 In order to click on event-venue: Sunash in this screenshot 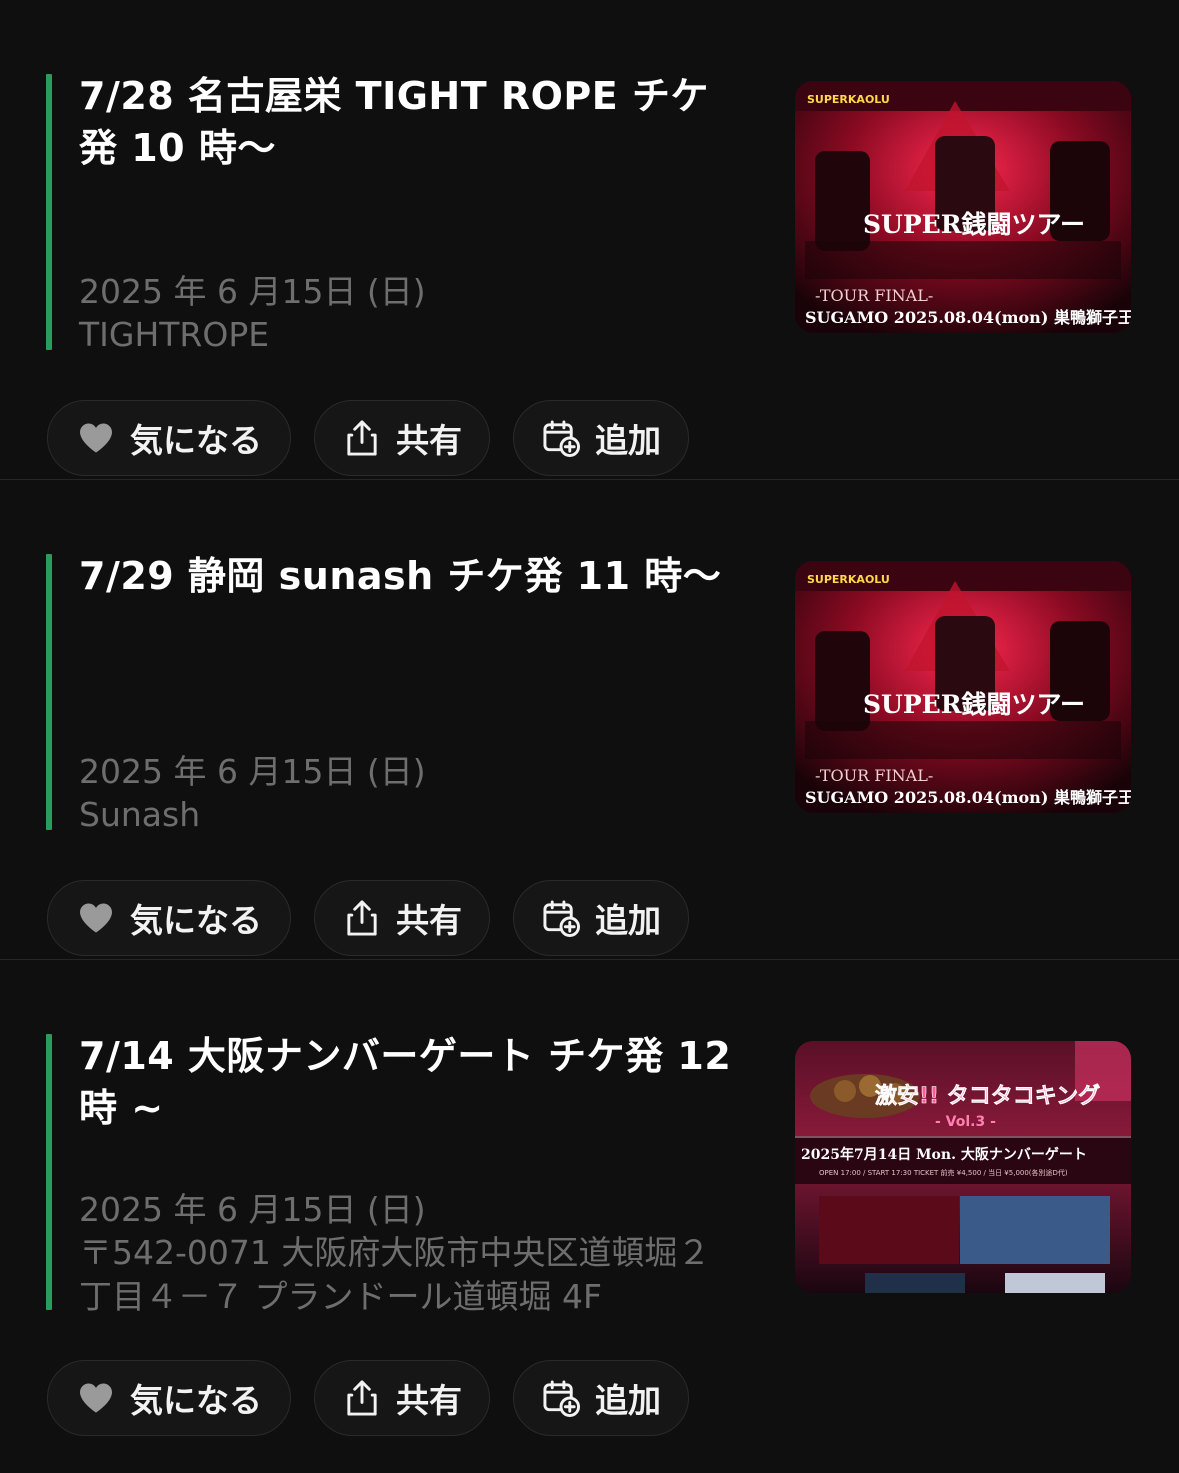, I will do `click(140, 814)`.